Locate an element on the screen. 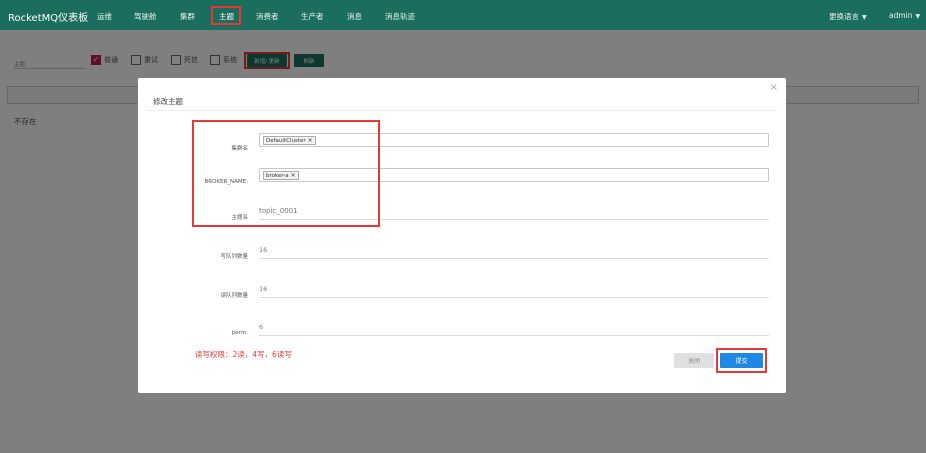 The width and height of the screenshot is (926, 453). nav-item-message-trace: 消息轨迹 is located at coordinates (400, 16).